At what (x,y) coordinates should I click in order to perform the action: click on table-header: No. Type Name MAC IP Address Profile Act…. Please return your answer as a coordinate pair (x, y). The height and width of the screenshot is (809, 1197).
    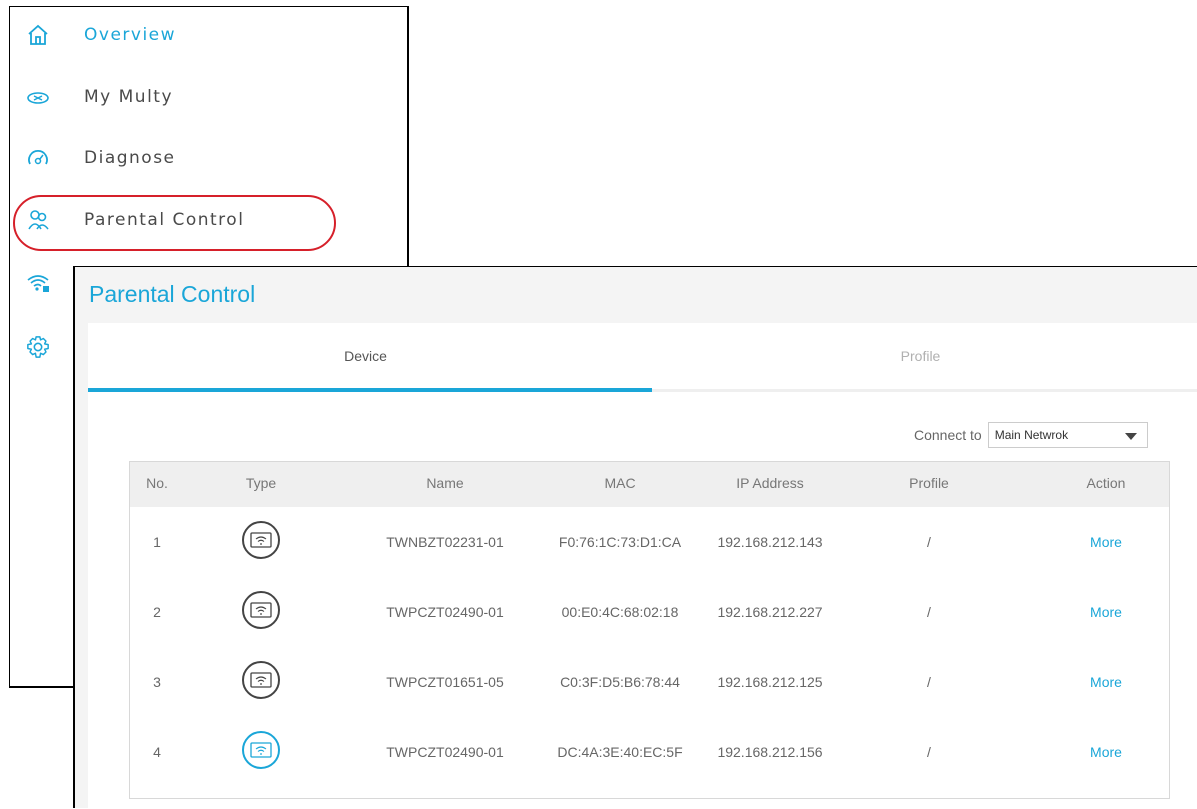
    Looking at the image, I should click on (649, 484).